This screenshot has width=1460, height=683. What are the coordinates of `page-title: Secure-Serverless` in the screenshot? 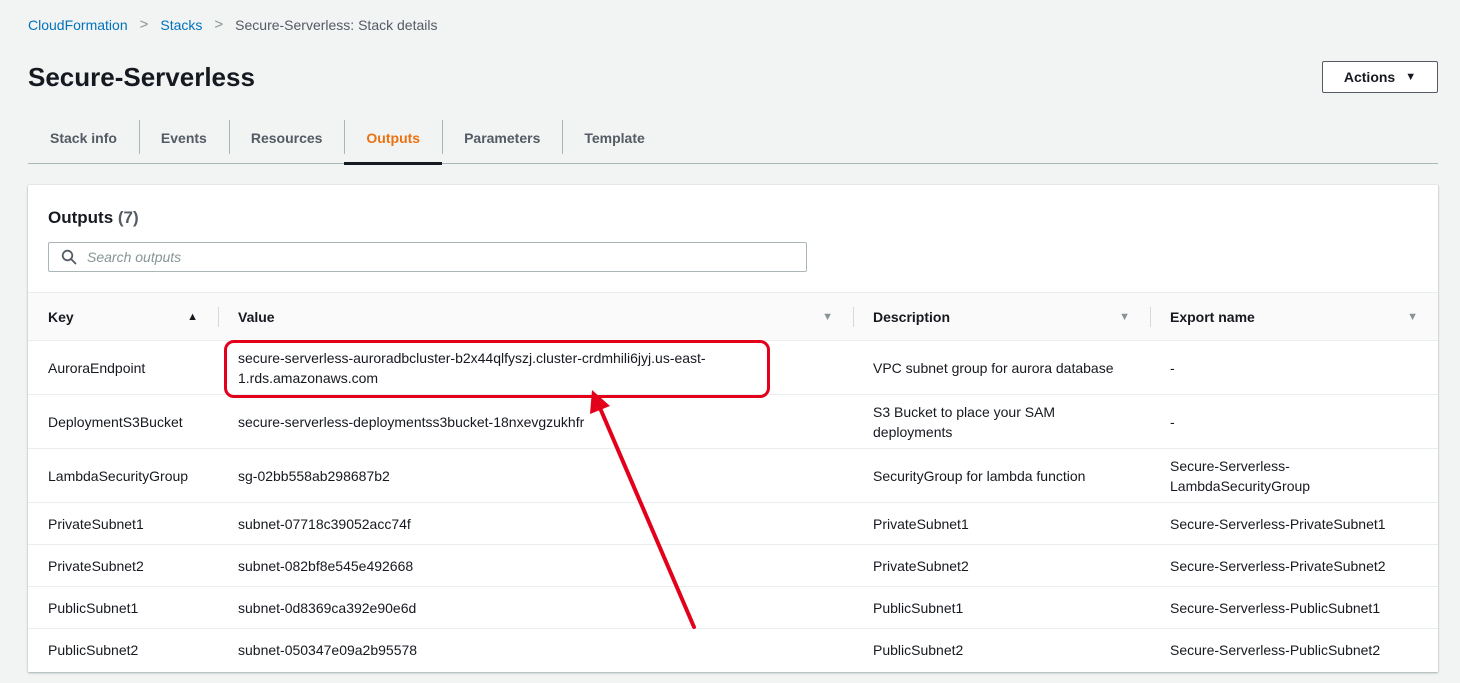 It's located at (141, 77).